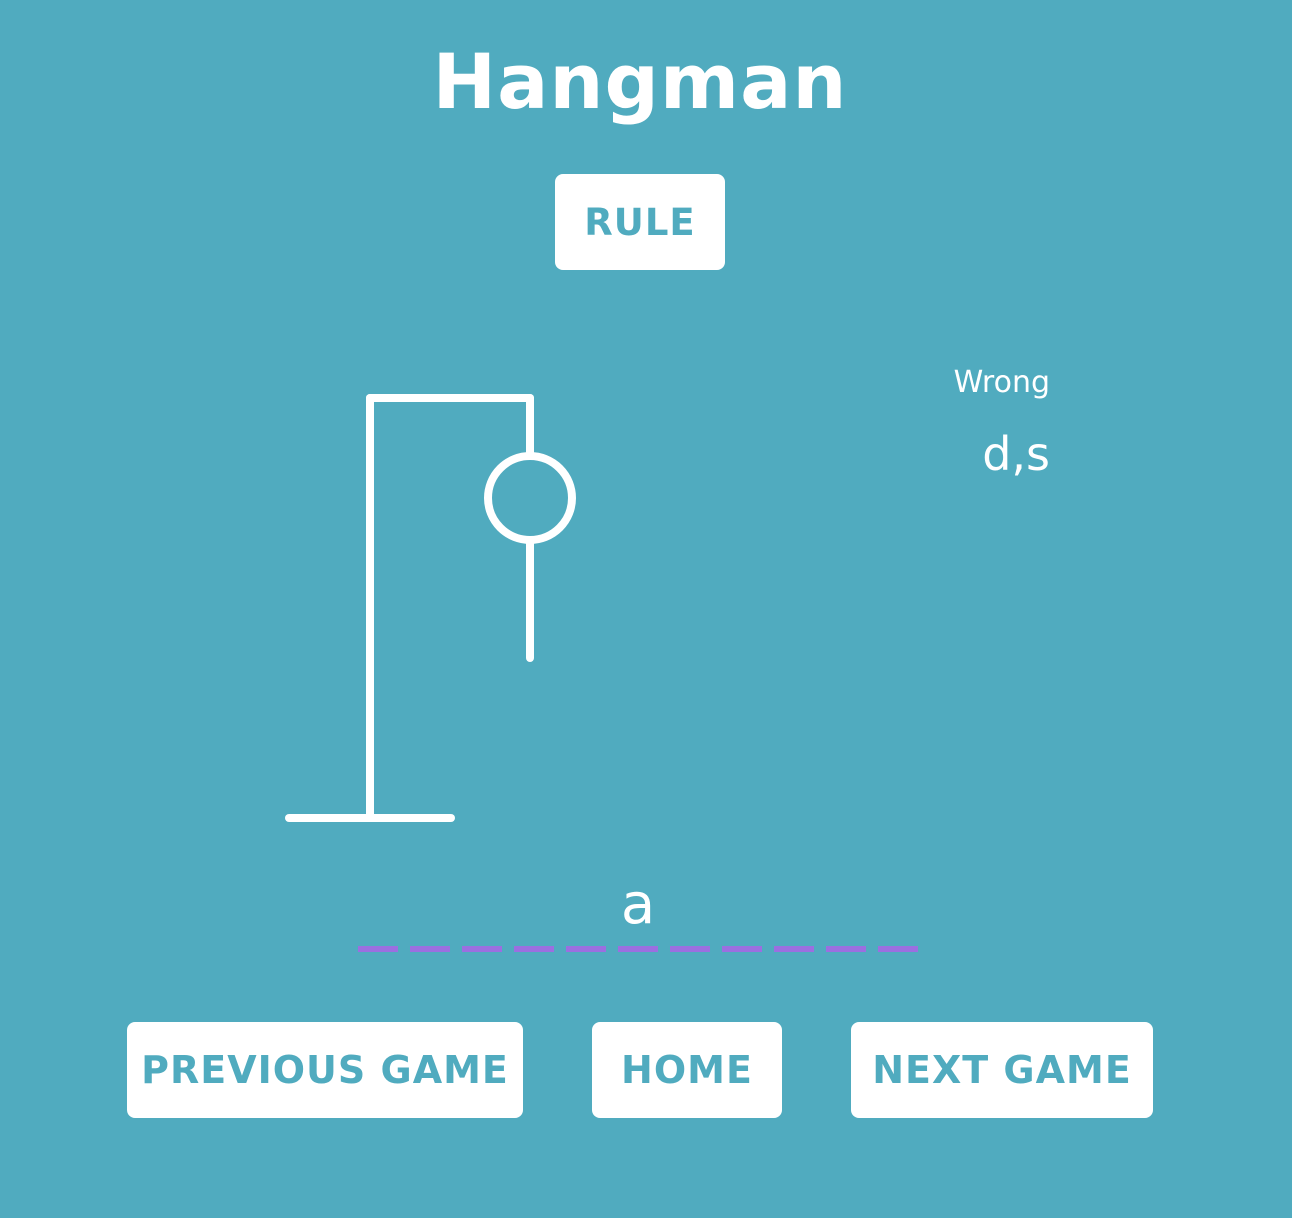 This screenshot has width=1292, height=1218. I want to click on previous-game-button: PREVIOUS GAME, so click(325, 1070).